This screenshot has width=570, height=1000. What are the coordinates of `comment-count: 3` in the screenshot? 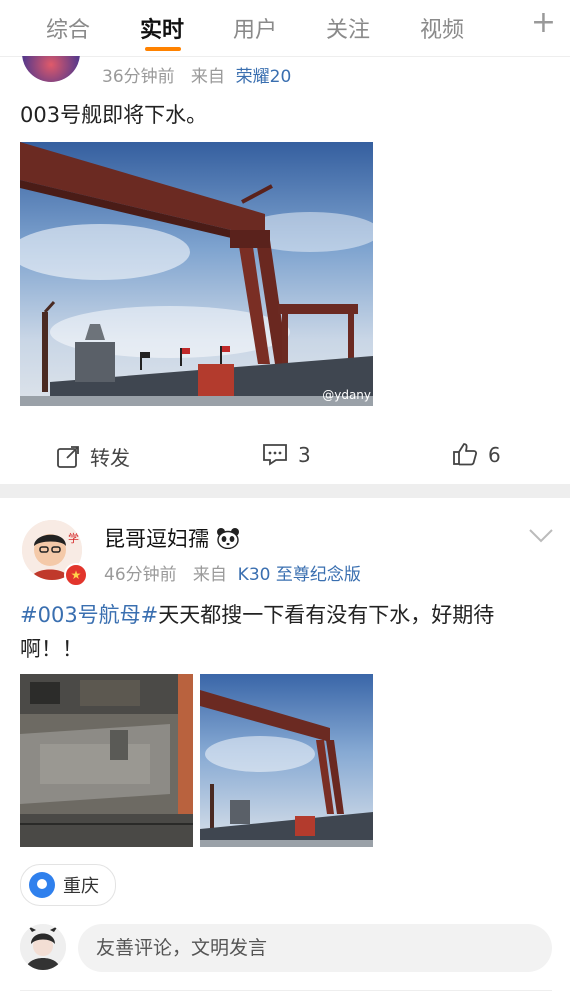 It's located at (304, 455).